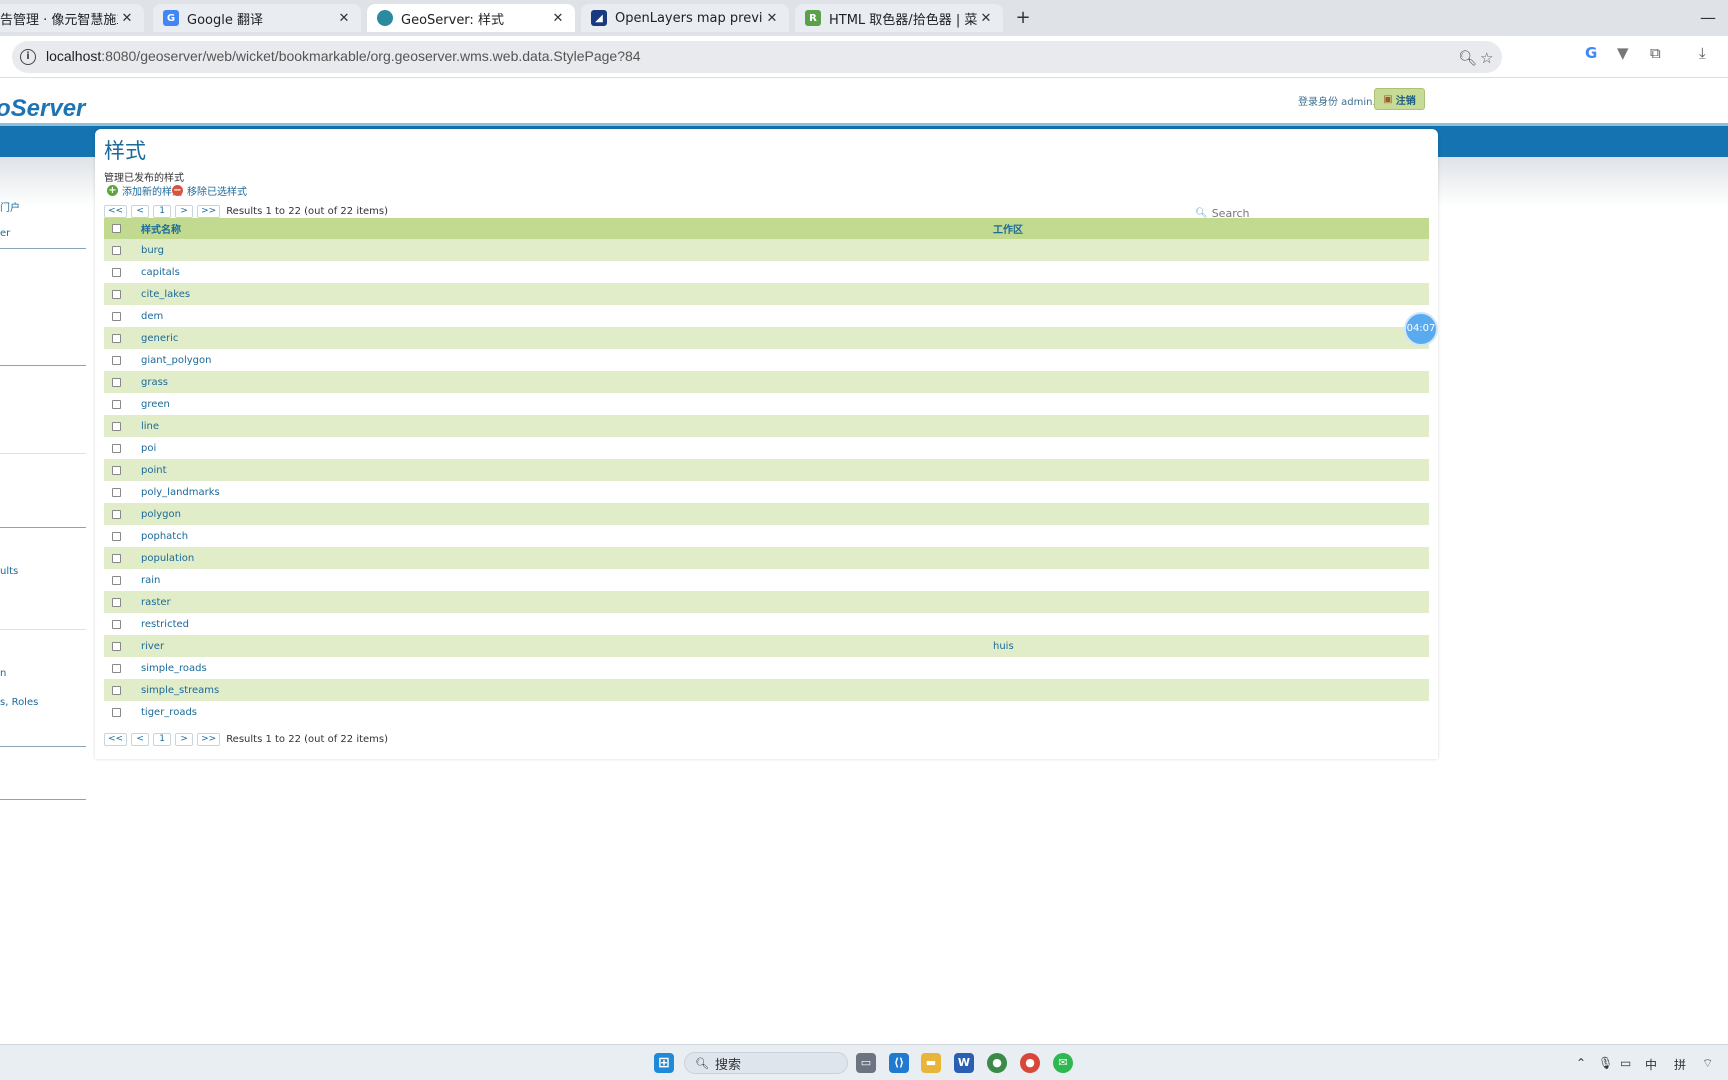 This screenshot has height=1080, width=1728. What do you see at coordinates (471, 18) in the screenshot?
I see `tab-2: GeoServer: 样式 ✕` at bounding box center [471, 18].